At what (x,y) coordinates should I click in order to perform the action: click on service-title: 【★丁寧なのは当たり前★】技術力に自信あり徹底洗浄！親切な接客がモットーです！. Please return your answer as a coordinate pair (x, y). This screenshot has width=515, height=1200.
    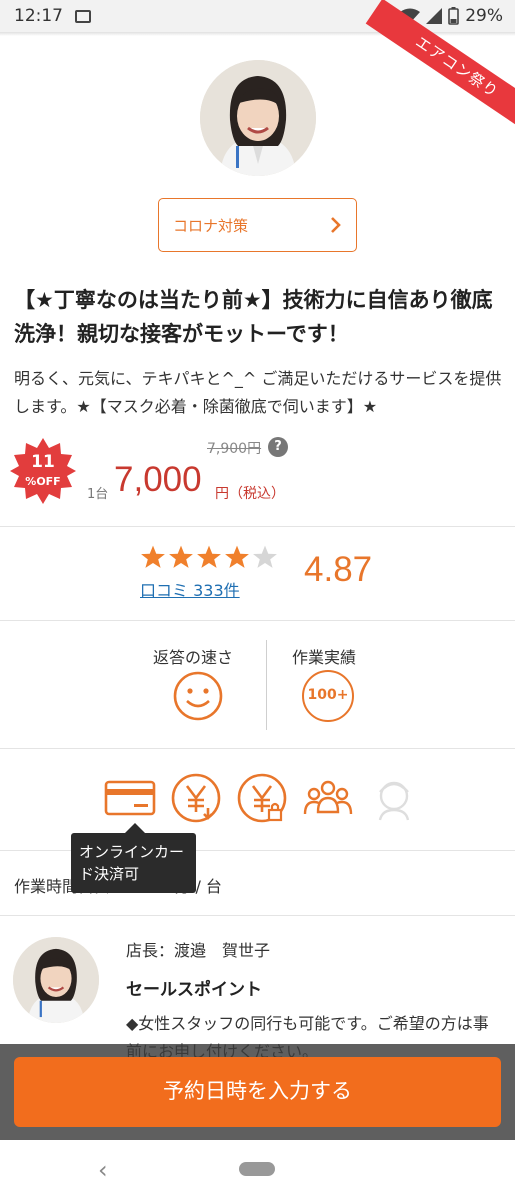
    Looking at the image, I should click on (253, 317).